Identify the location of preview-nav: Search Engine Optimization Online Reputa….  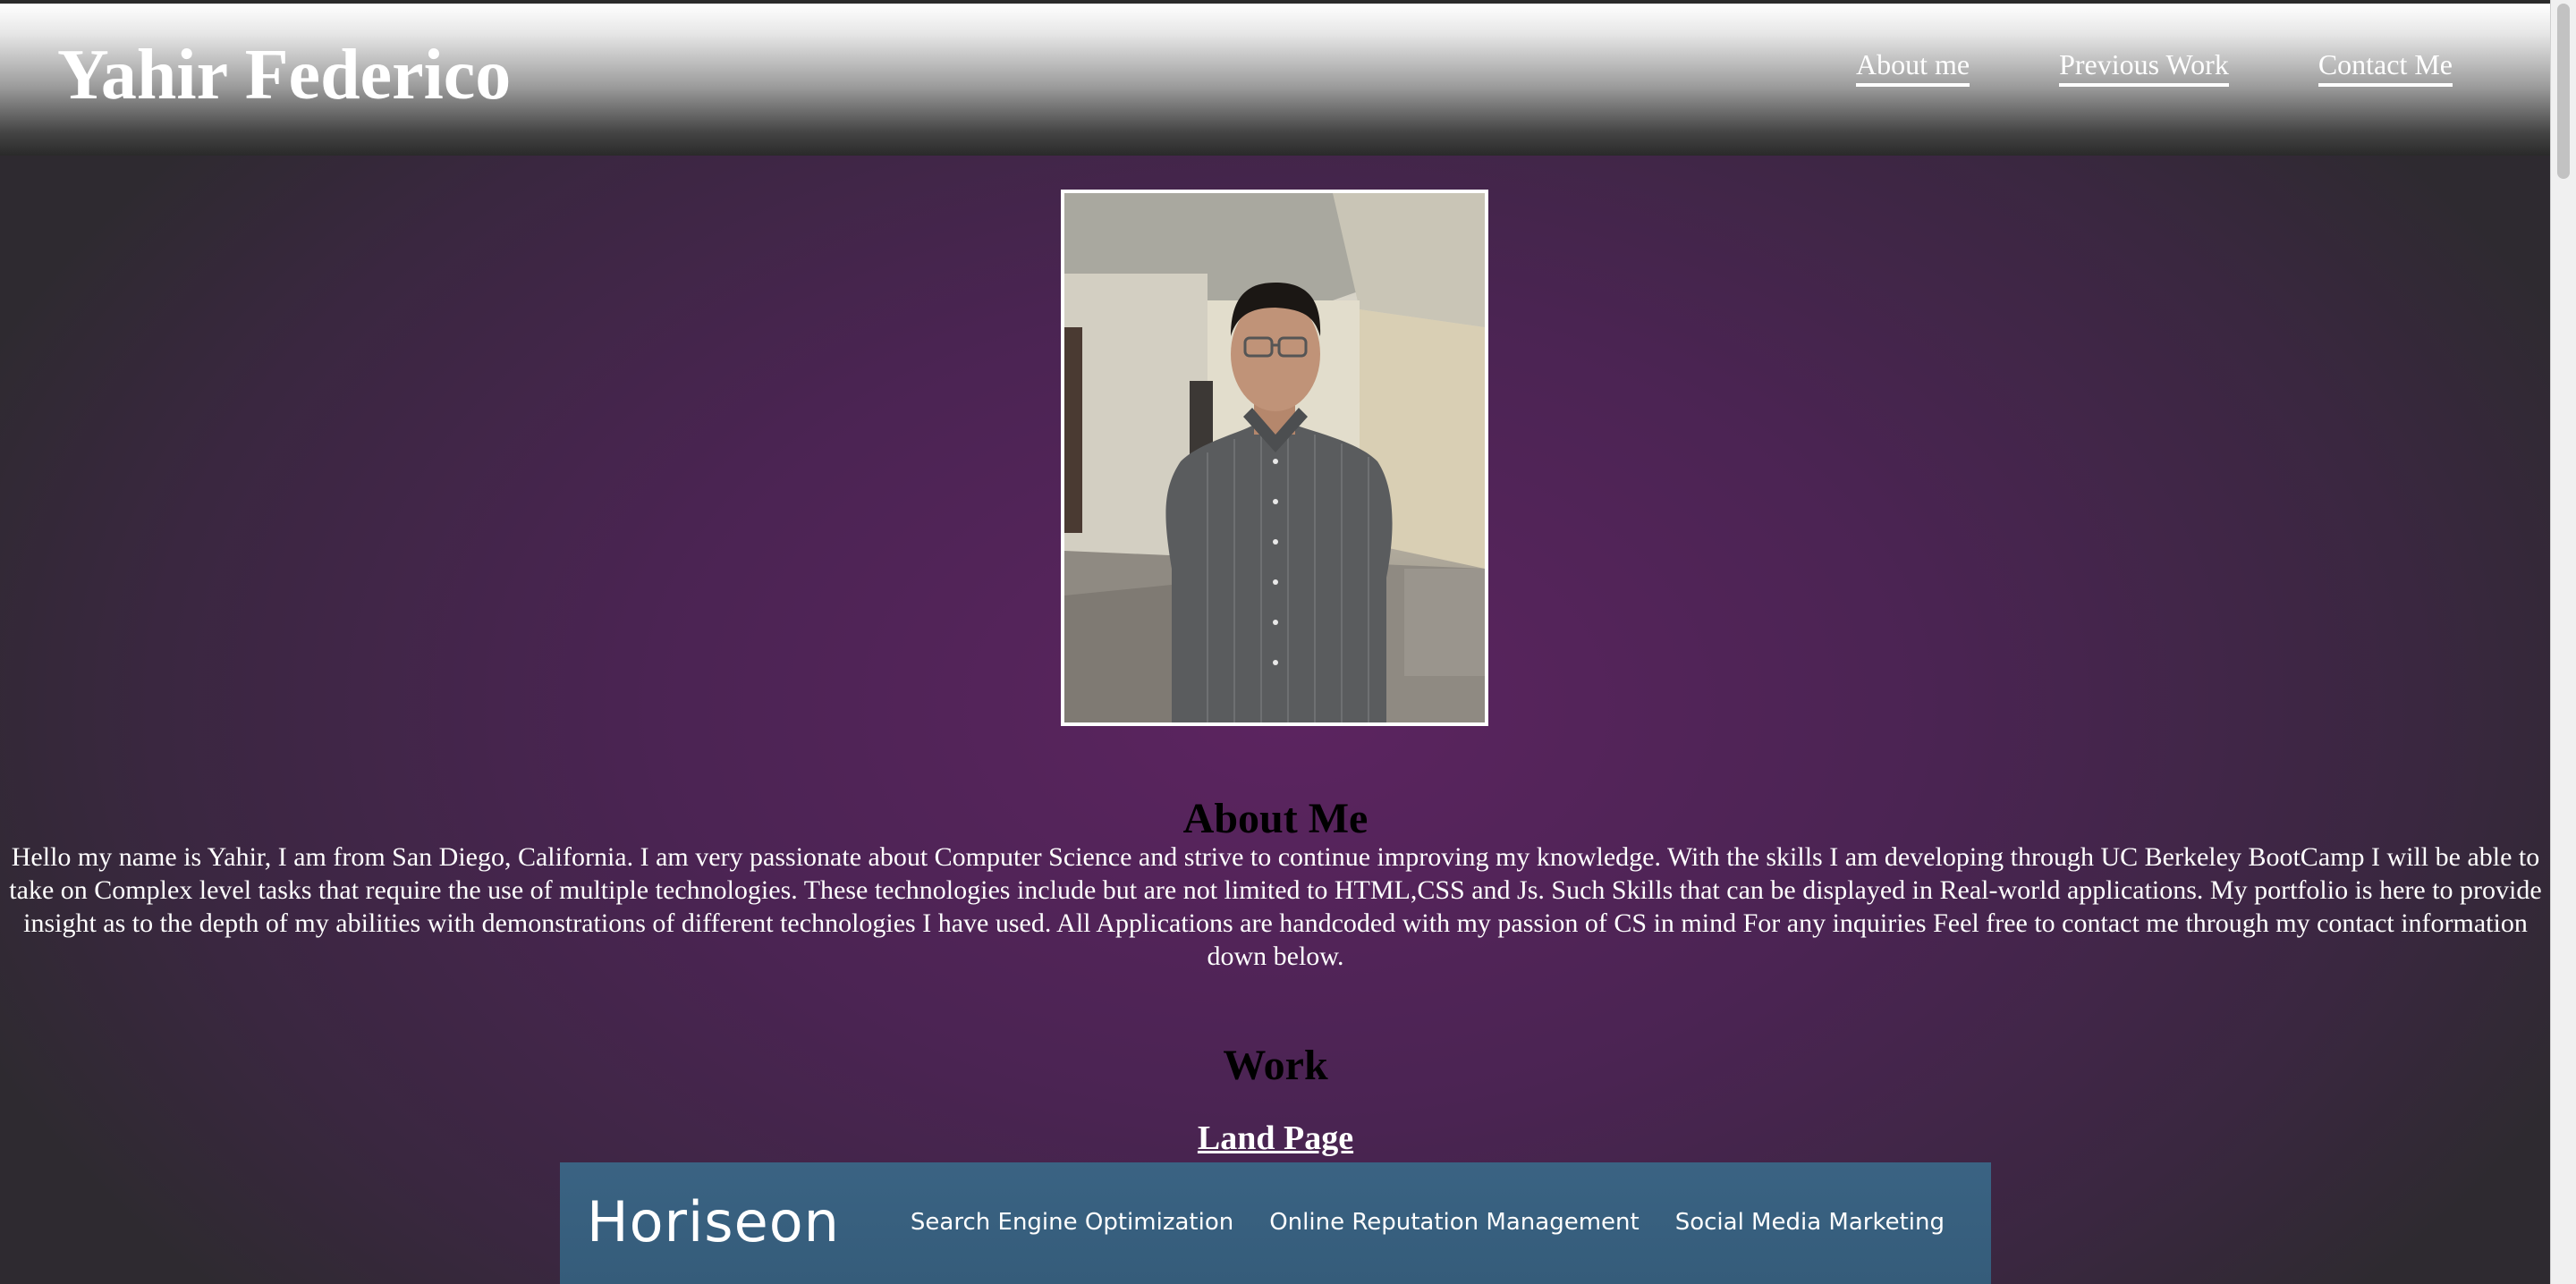
(1428, 1222).